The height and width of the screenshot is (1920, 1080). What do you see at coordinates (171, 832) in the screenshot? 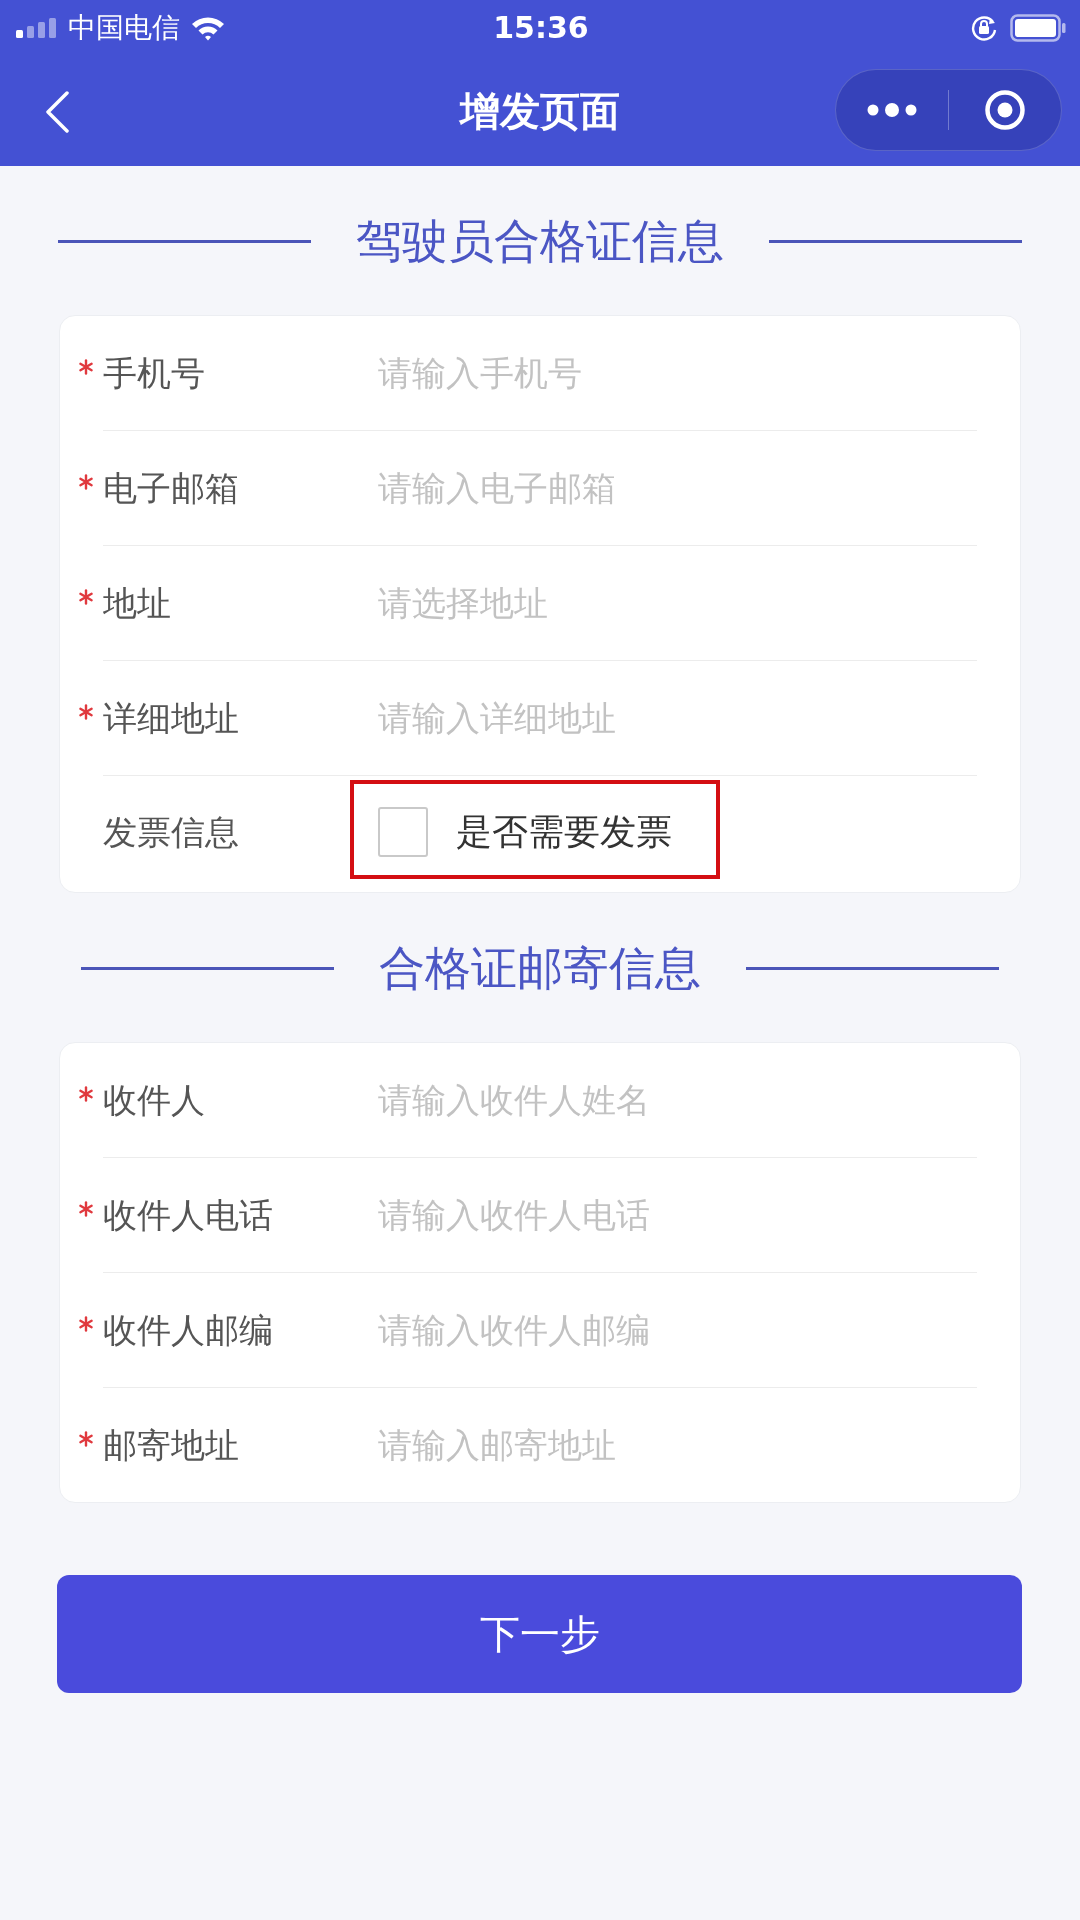
I see `field-label: 发票信息` at bounding box center [171, 832].